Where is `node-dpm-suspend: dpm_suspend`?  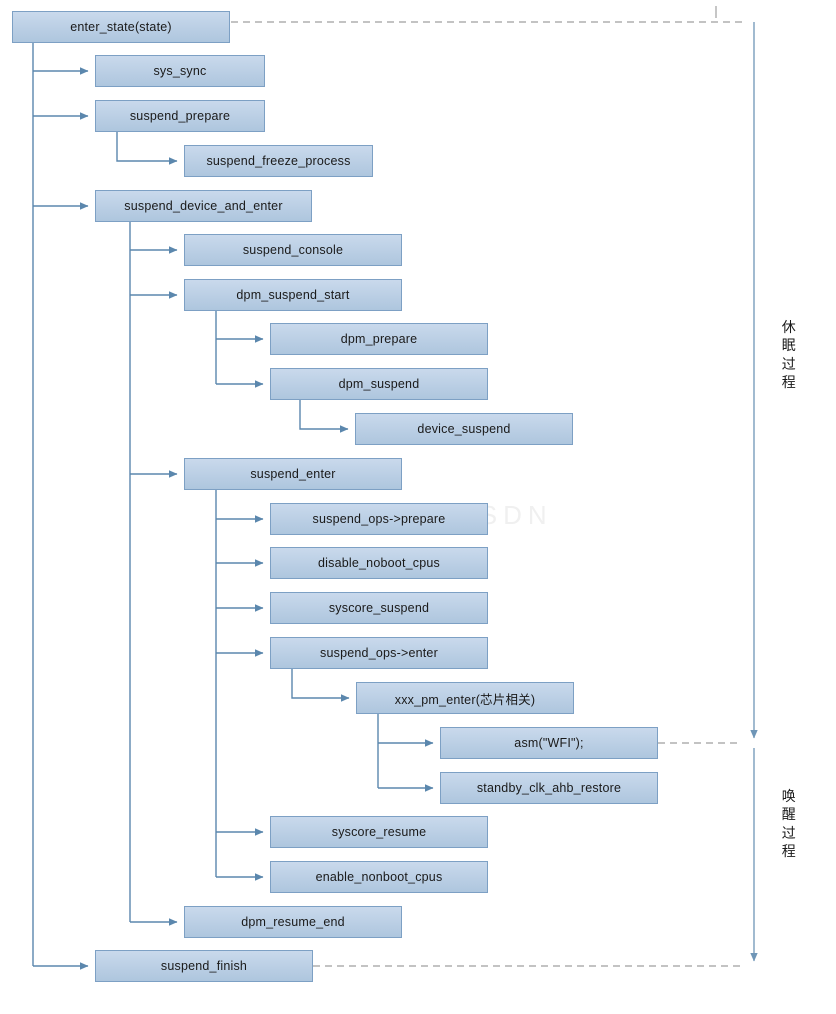 node-dpm-suspend: dpm_suspend is located at coordinates (379, 384).